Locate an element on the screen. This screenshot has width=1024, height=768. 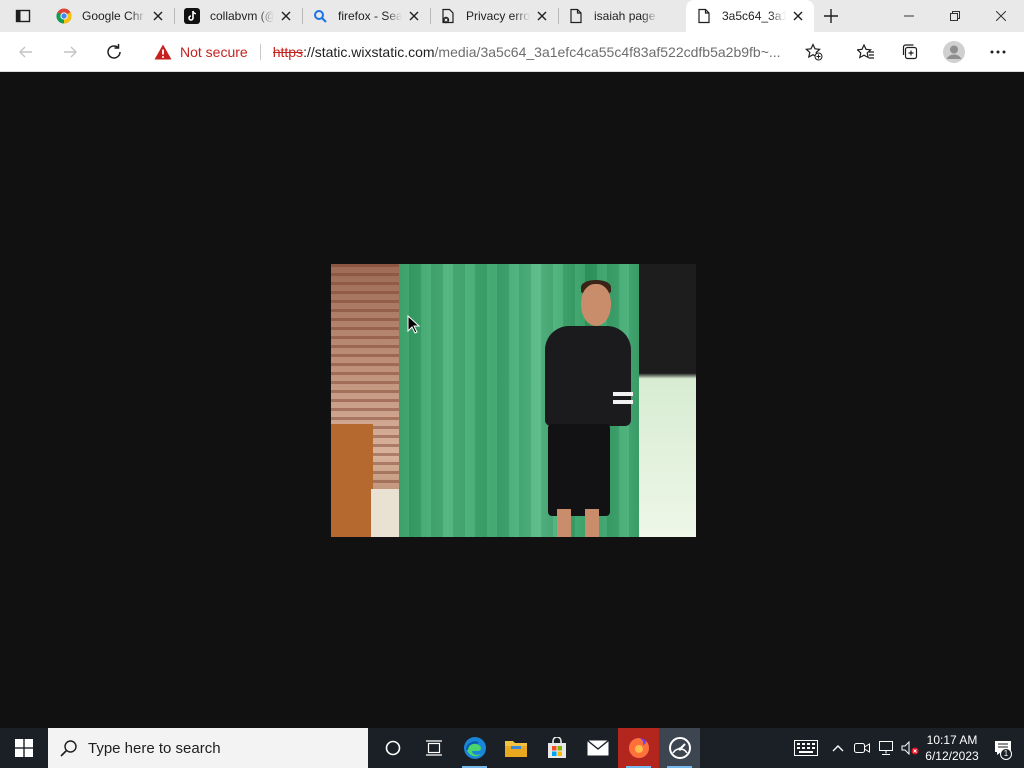
floor is located at coordinates (386, 513).